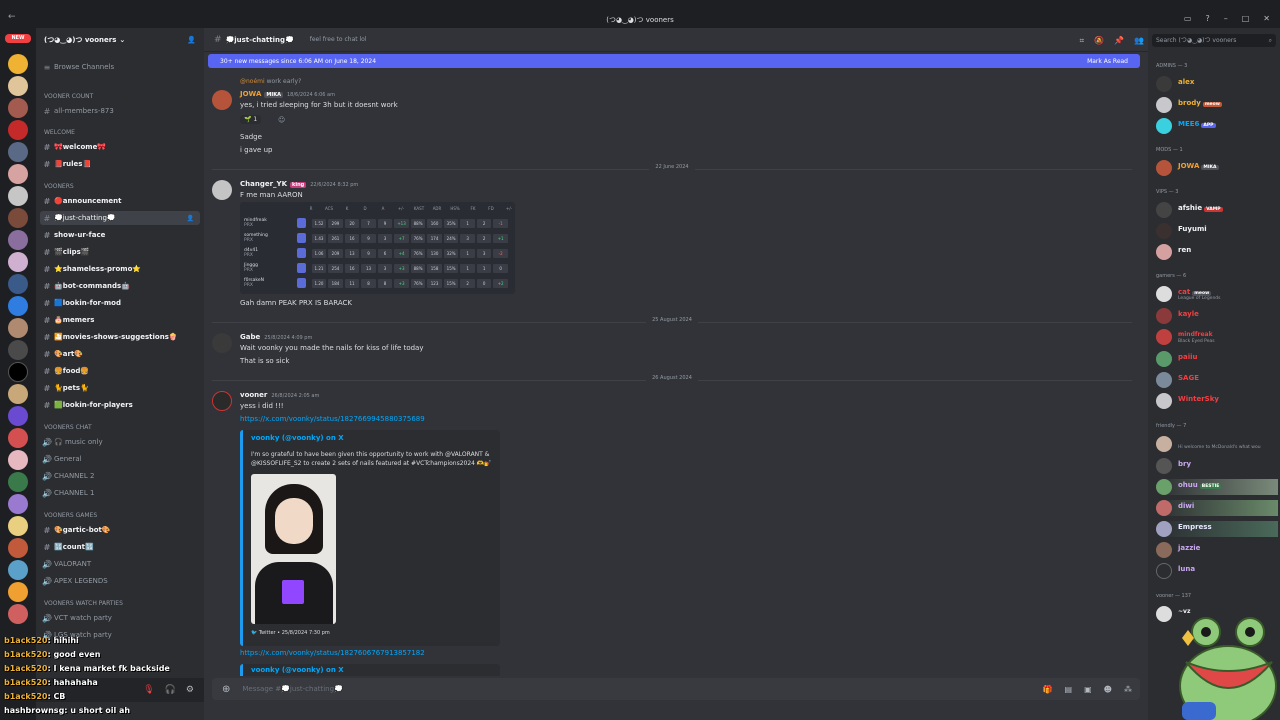 The image size is (1280, 720). What do you see at coordinates (120, 269) in the screenshot?
I see `channel-shameless-promo: # ⭐shameless-promo⭐` at bounding box center [120, 269].